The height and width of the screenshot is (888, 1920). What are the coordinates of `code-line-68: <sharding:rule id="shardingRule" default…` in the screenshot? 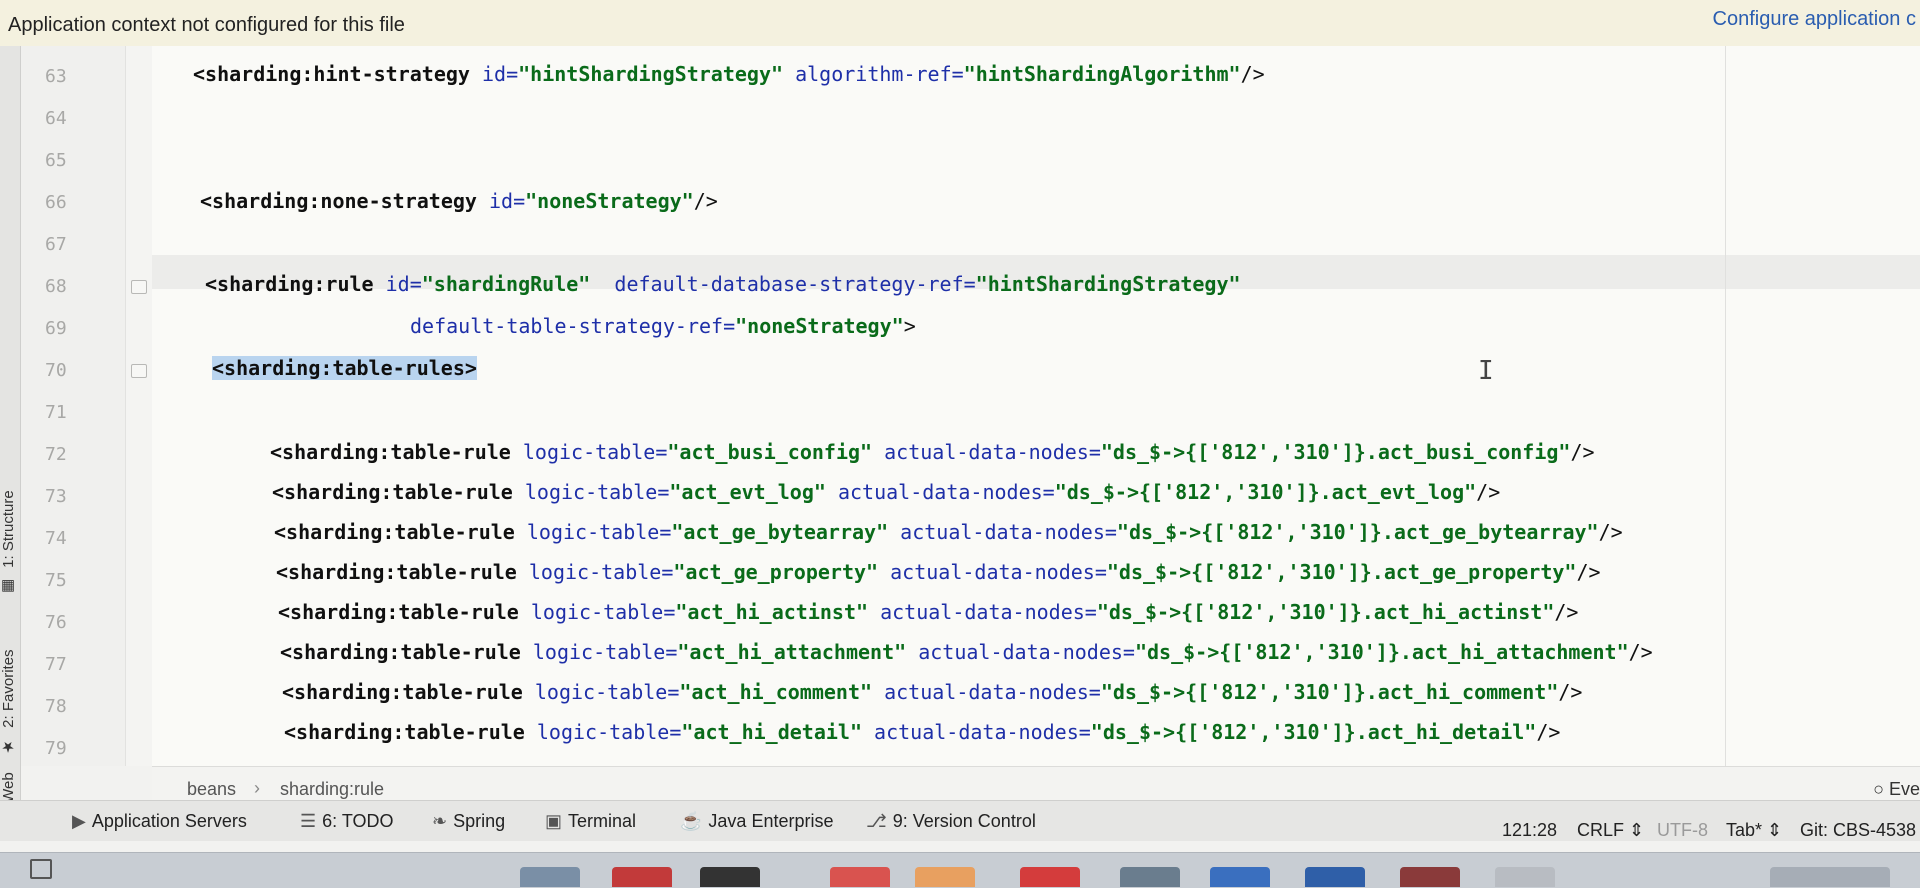 It's located at (723, 284).